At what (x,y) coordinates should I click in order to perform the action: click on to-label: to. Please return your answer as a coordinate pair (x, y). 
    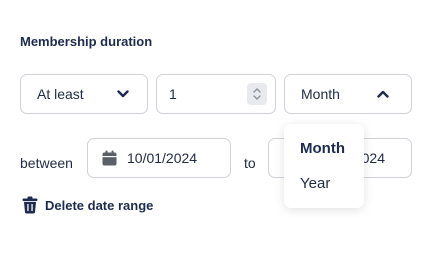
    Looking at the image, I should click on (250, 163).